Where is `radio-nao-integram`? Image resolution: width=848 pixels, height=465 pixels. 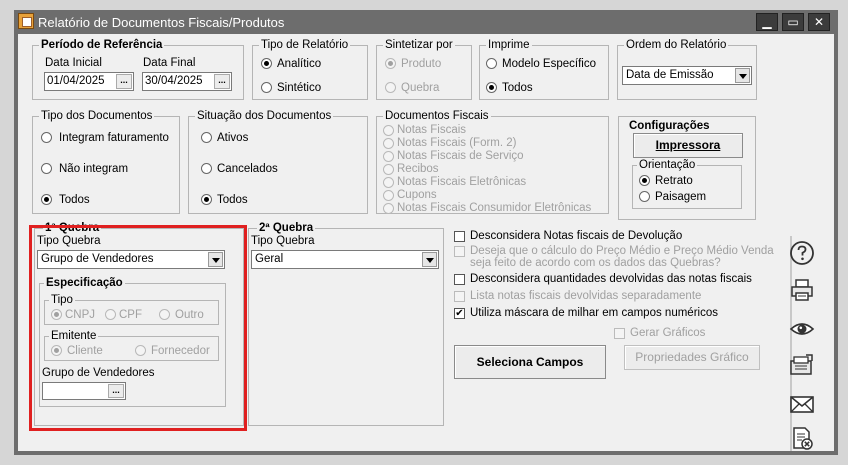
radio-nao-integram is located at coordinates (46, 168).